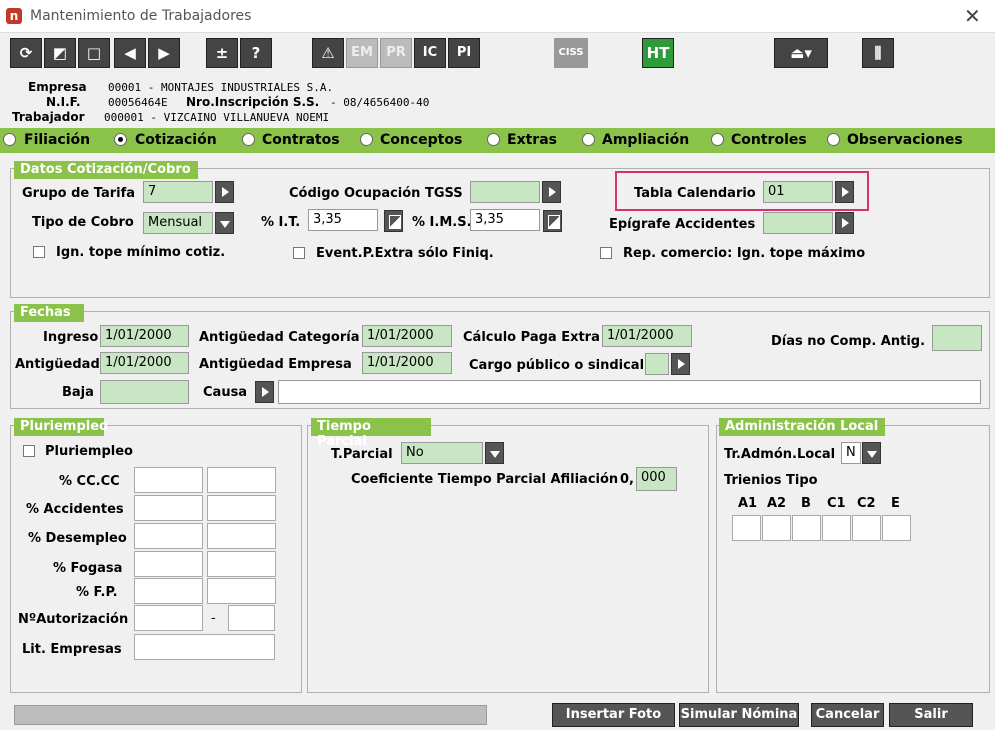 This screenshot has width=995, height=730. What do you see at coordinates (833, 139) in the screenshot?
I see `tab-observaciones-radio` at bounding box center [833, 139].